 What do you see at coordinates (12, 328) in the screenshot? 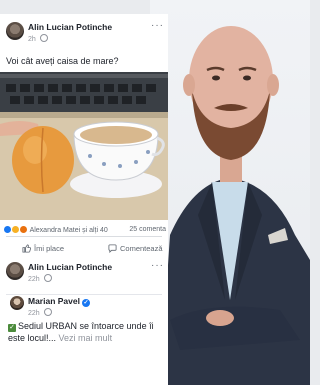
I see `check-icon: ✓` at bounding box center [12, 328].